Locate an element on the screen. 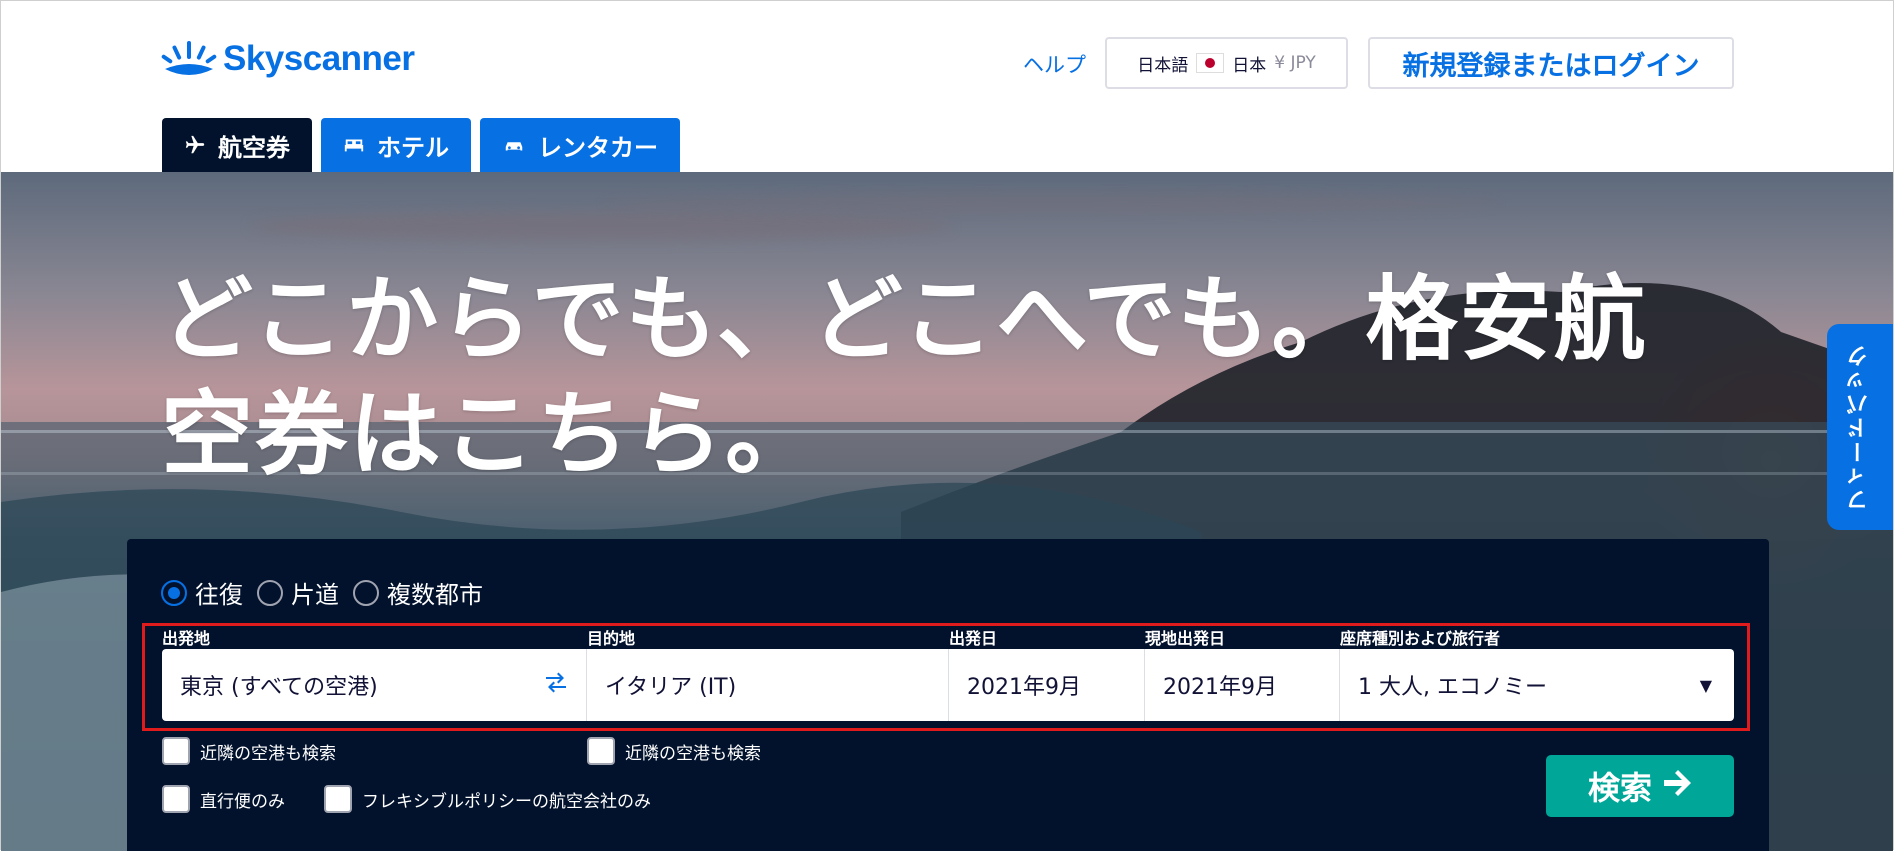 The height and width of the screenshot is (851, 1894). tab-car-hire-label: レンタカー is located at coordinates (598, 147).